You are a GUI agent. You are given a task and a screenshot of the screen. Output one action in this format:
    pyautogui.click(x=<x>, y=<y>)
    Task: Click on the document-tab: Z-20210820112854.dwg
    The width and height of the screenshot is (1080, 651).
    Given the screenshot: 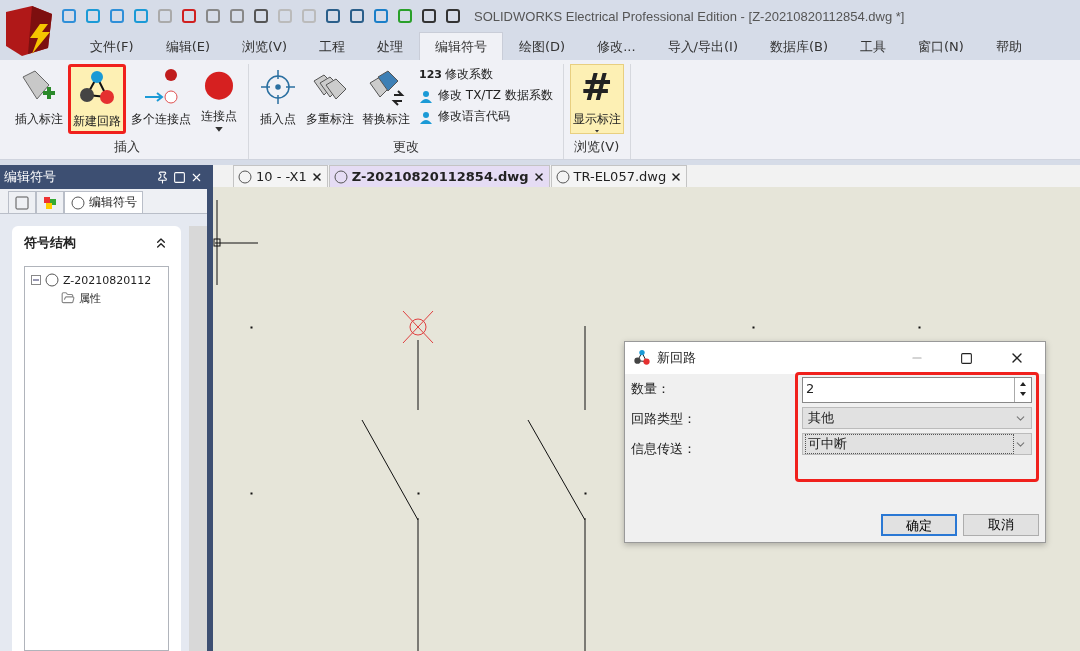 What is the action you would take?
    pyautogui.click(x=439, y=176)
    